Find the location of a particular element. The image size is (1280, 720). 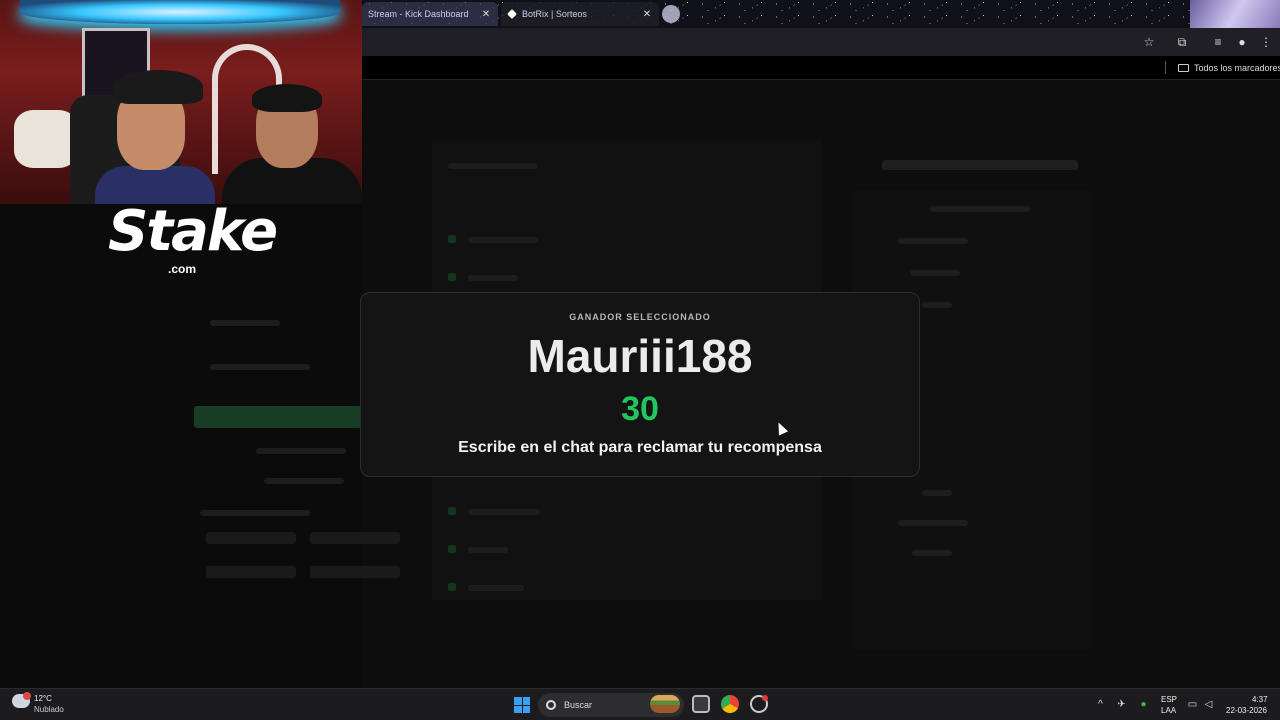

language-line2: LAA is located at coordinates (1168, 710).